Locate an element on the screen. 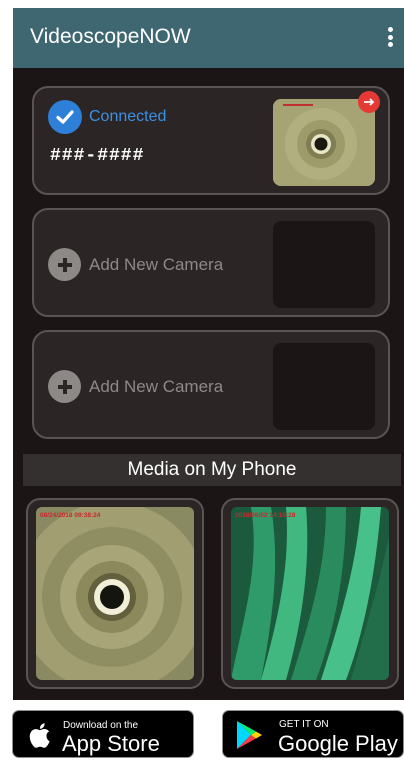  camera-live-thumbnail is located at coordinates (324, 142).